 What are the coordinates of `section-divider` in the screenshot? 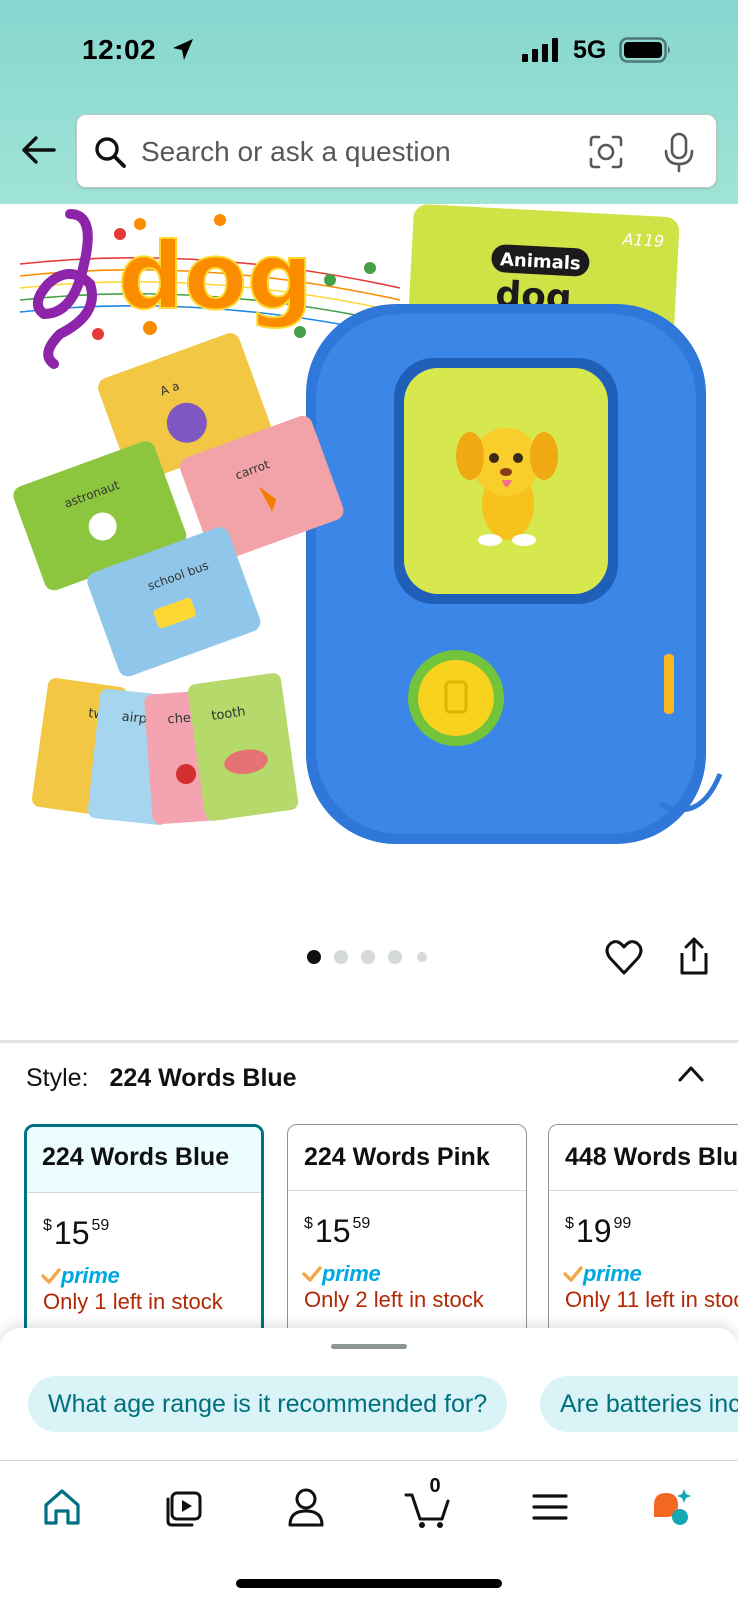 It's located at (369, 1041).